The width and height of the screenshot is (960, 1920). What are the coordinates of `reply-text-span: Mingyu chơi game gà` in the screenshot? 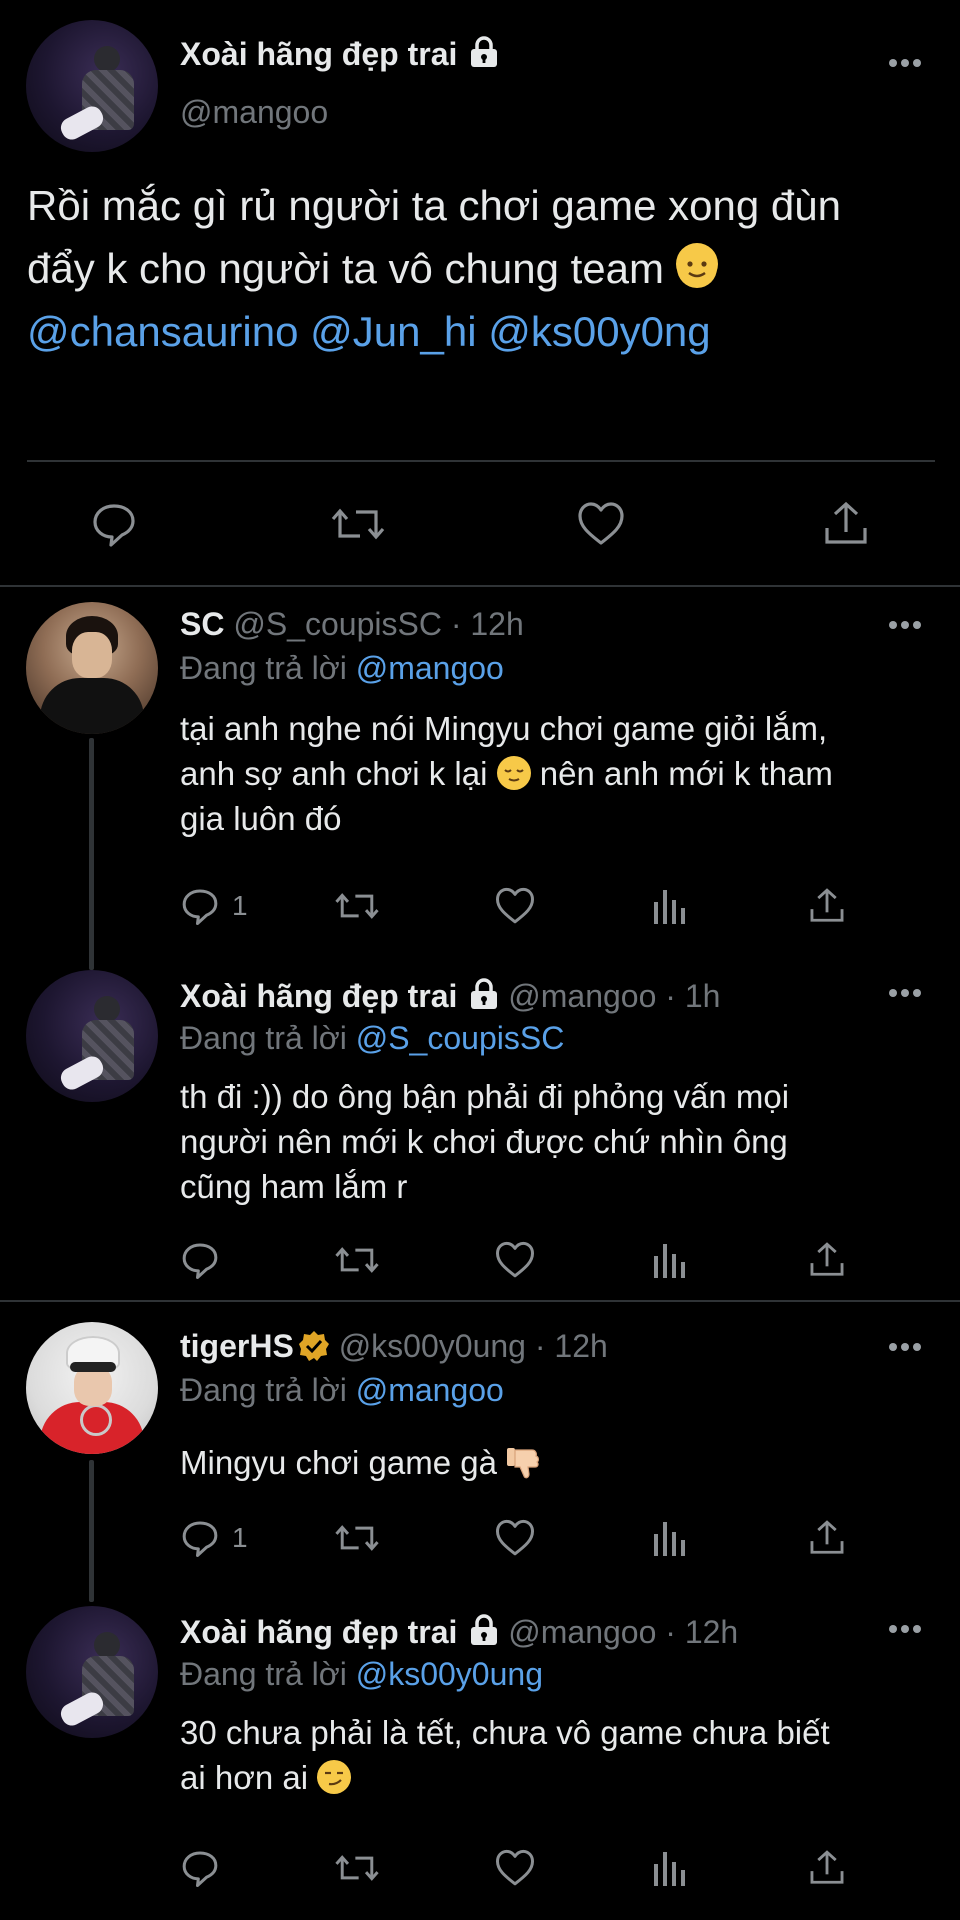 It's located at (338, 1462).